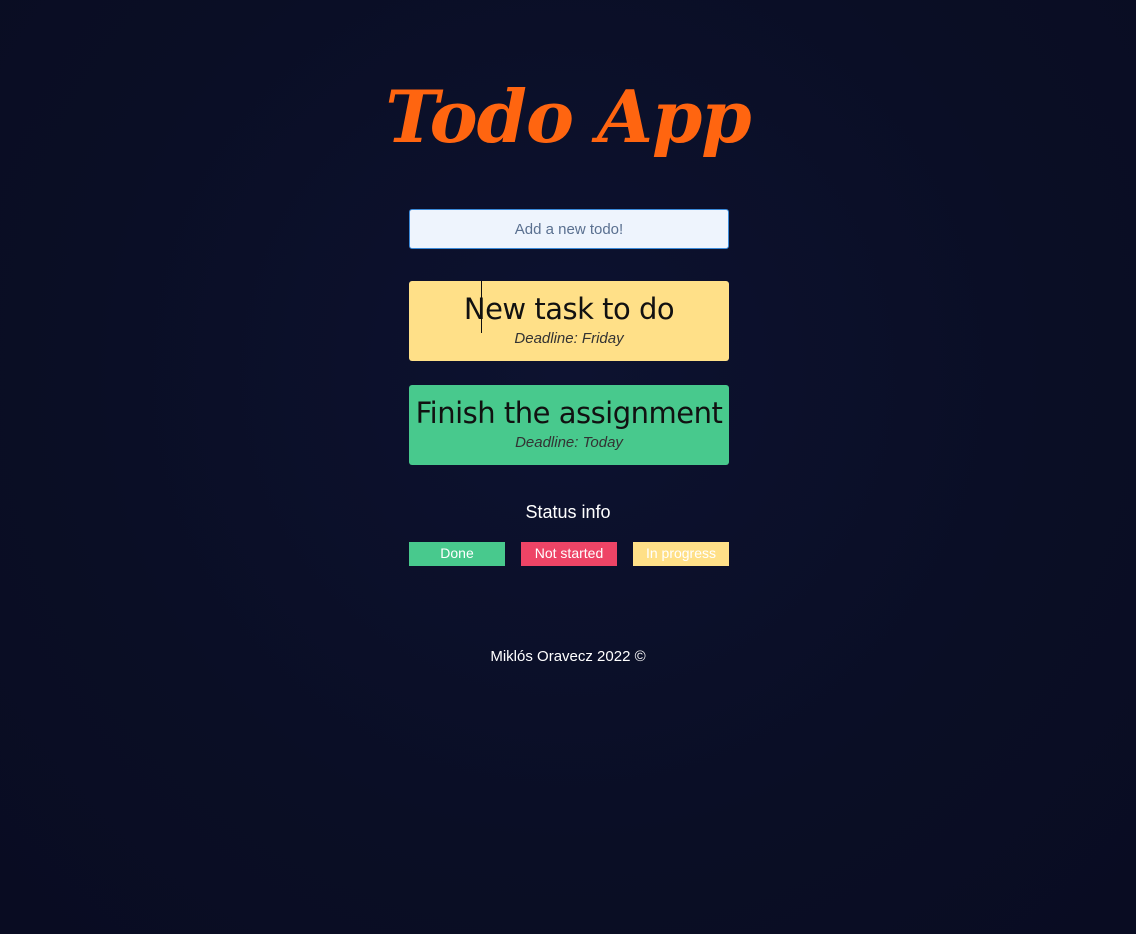 The width and height of the screenshot is (1136, 934). Describe the element at coordinates (681, 554) in the screenshot. I see `status-legend-in-progress: In progress` at that location.